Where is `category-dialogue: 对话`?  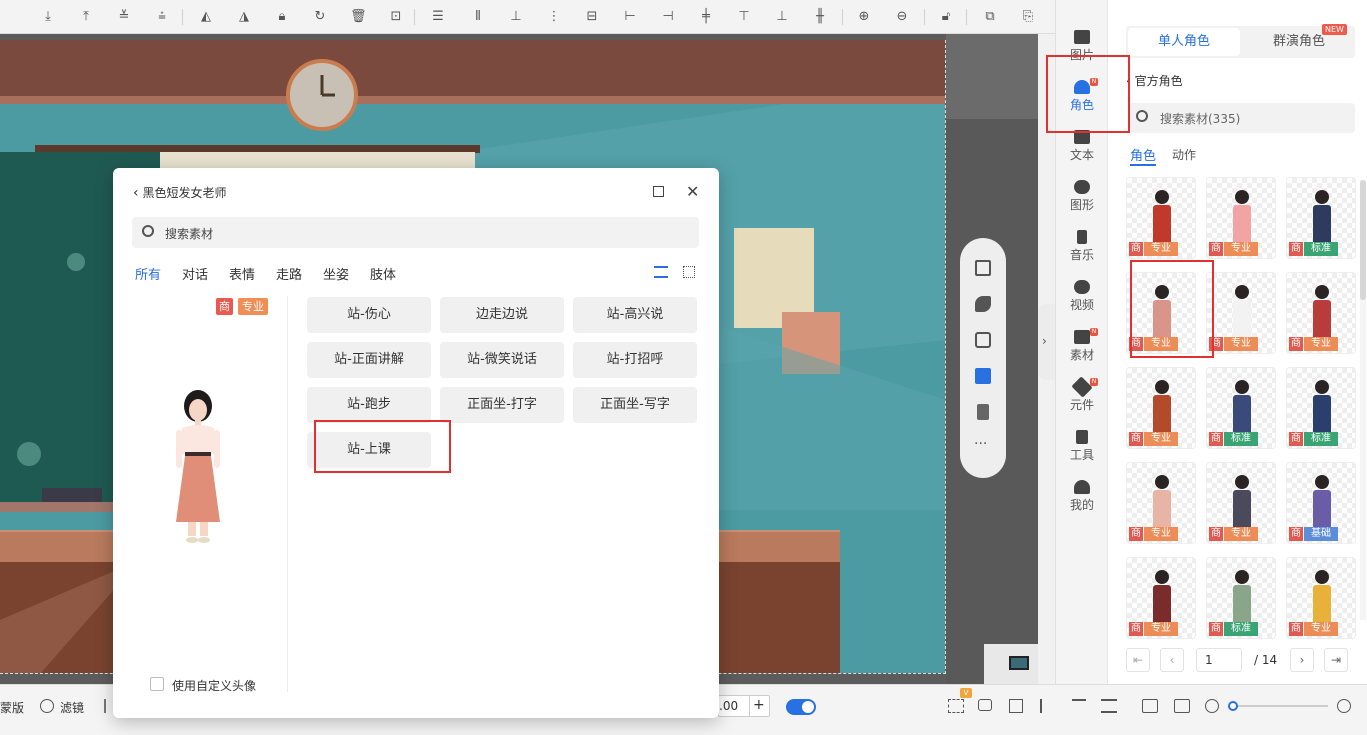
category-dialogue: 对话 is located at coordinates (195, 273).